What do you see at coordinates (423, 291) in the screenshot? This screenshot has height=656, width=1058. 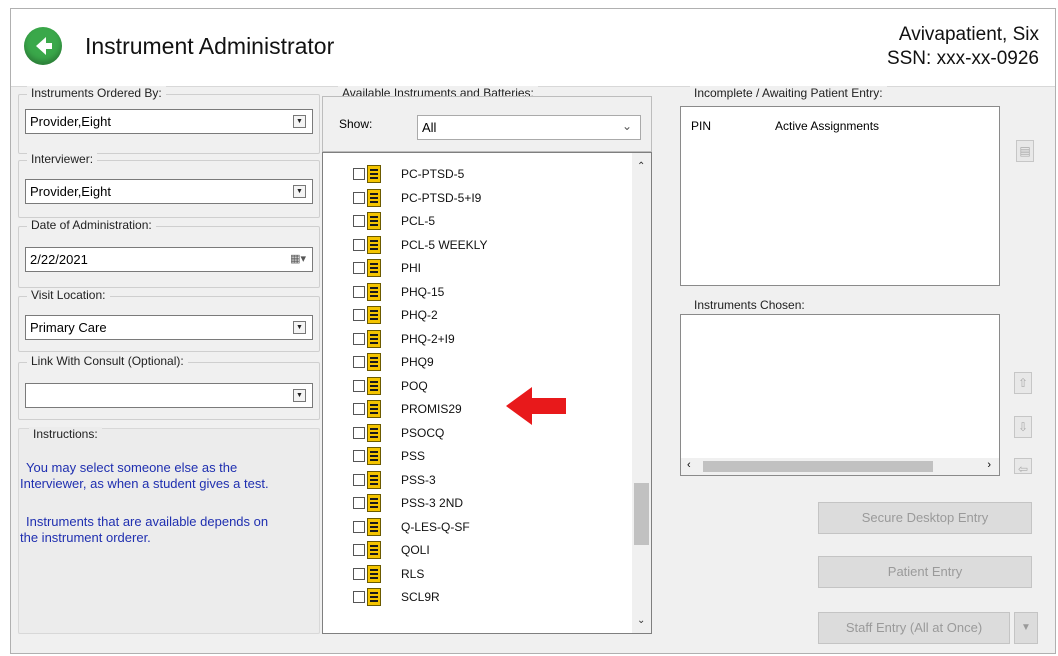 I see `instrument-name: PHQ-15` at bounding box center [423, 291].